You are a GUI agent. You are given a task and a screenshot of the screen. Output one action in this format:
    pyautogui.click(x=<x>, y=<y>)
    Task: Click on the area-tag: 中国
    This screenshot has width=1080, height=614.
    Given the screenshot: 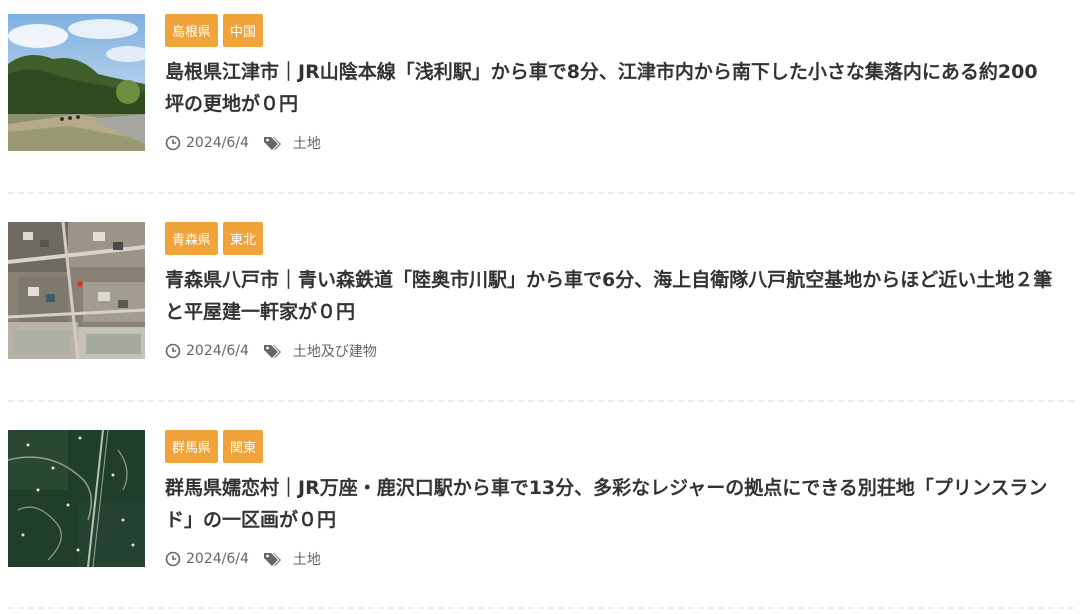 What is the action you would take?
    pyautogui.click(x=243, y=30)
    